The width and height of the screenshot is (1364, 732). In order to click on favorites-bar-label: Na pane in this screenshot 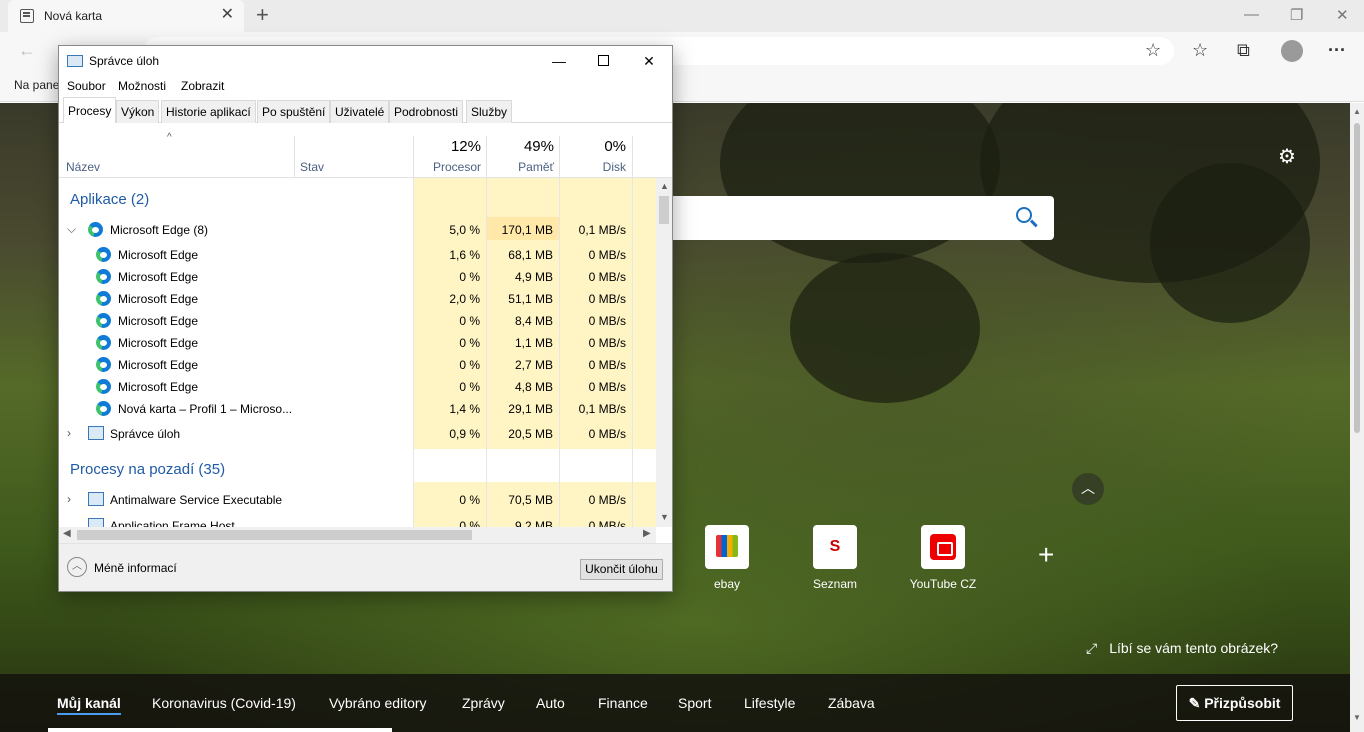, I will do `click(36, 85)`.